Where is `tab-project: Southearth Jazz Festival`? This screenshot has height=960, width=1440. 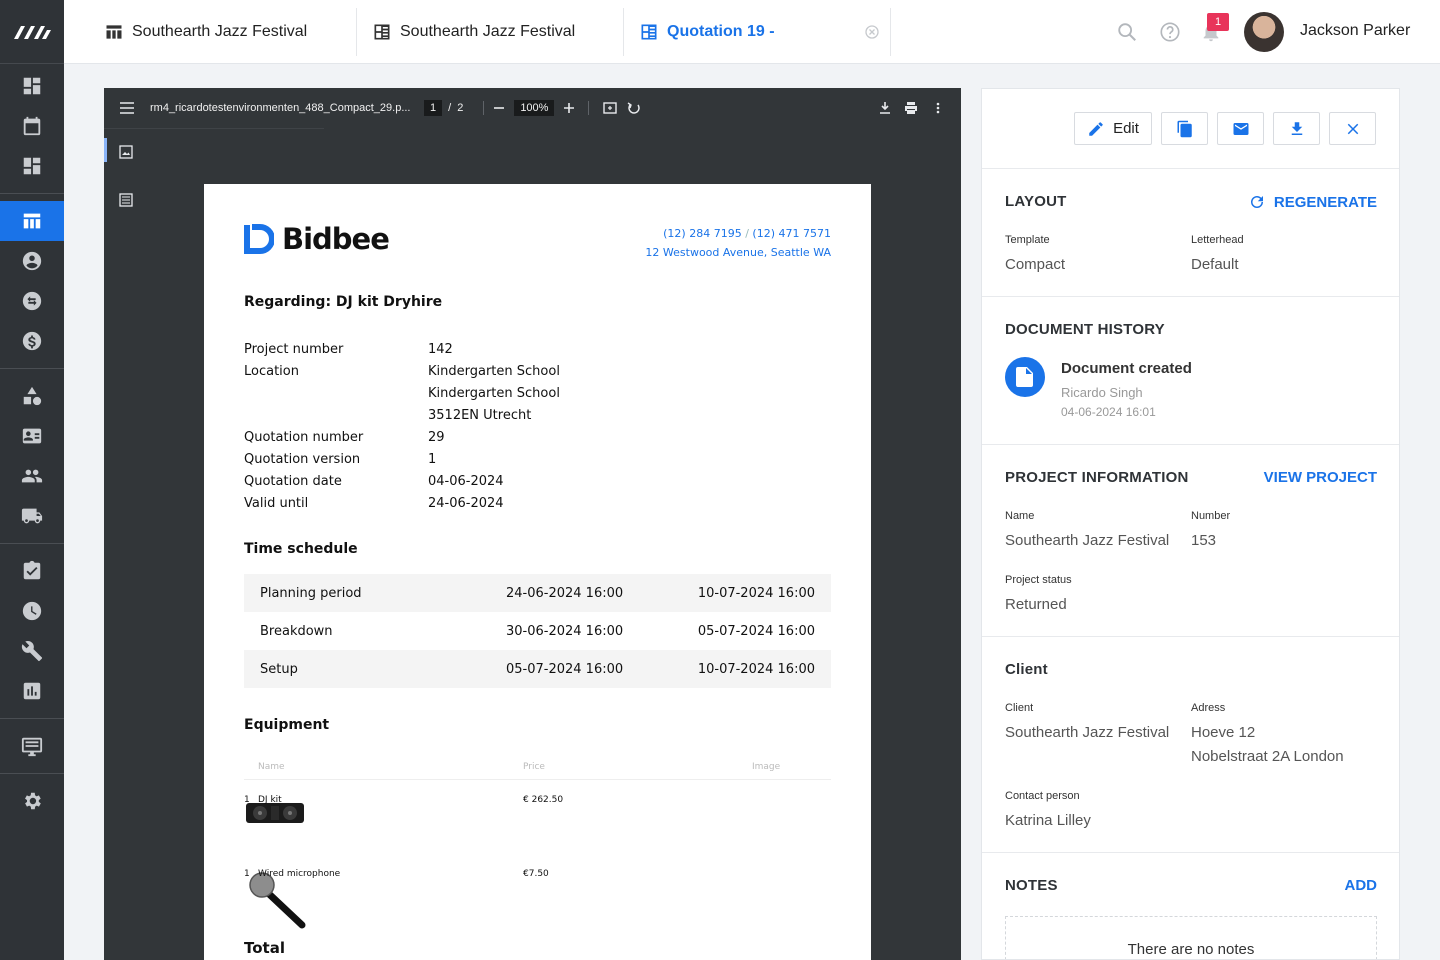
tab-project: Southearth Jazz Festival is located at coordinates (205, 32).